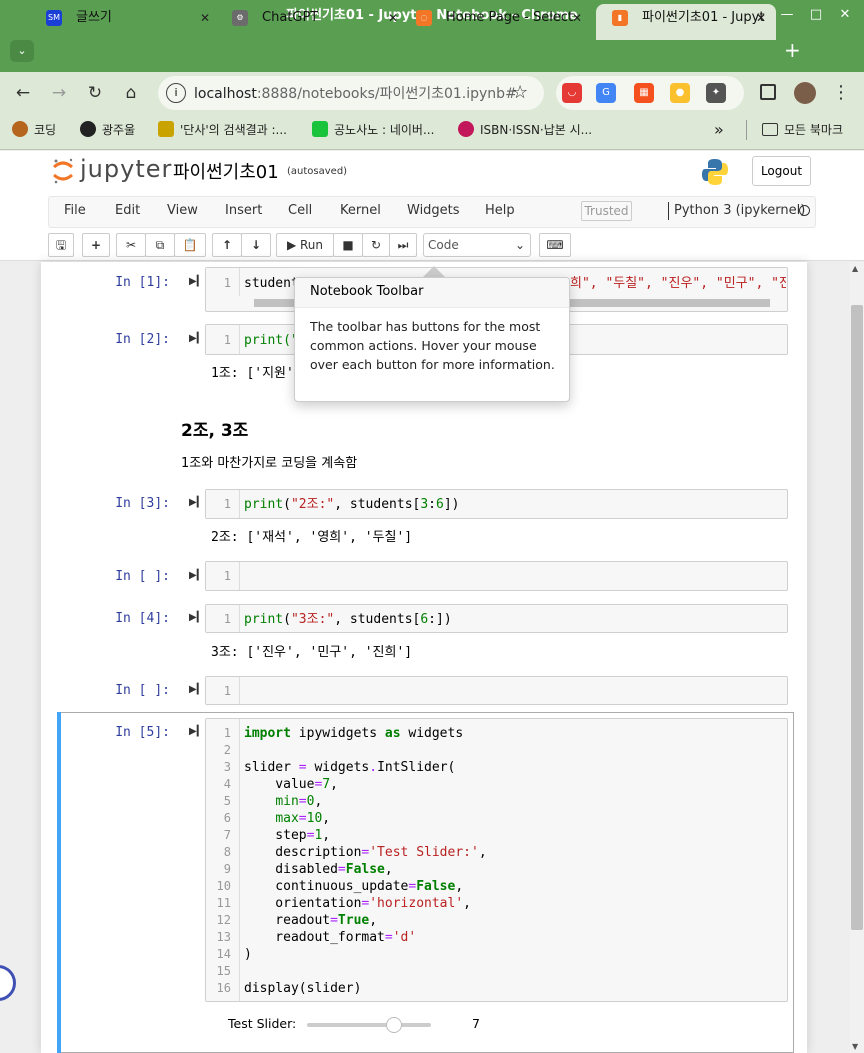 This screenshot has height=1053, width=864. Describe the element at coordinates (227, 835) in the screenshot. I see `line-number: 7` at that location.